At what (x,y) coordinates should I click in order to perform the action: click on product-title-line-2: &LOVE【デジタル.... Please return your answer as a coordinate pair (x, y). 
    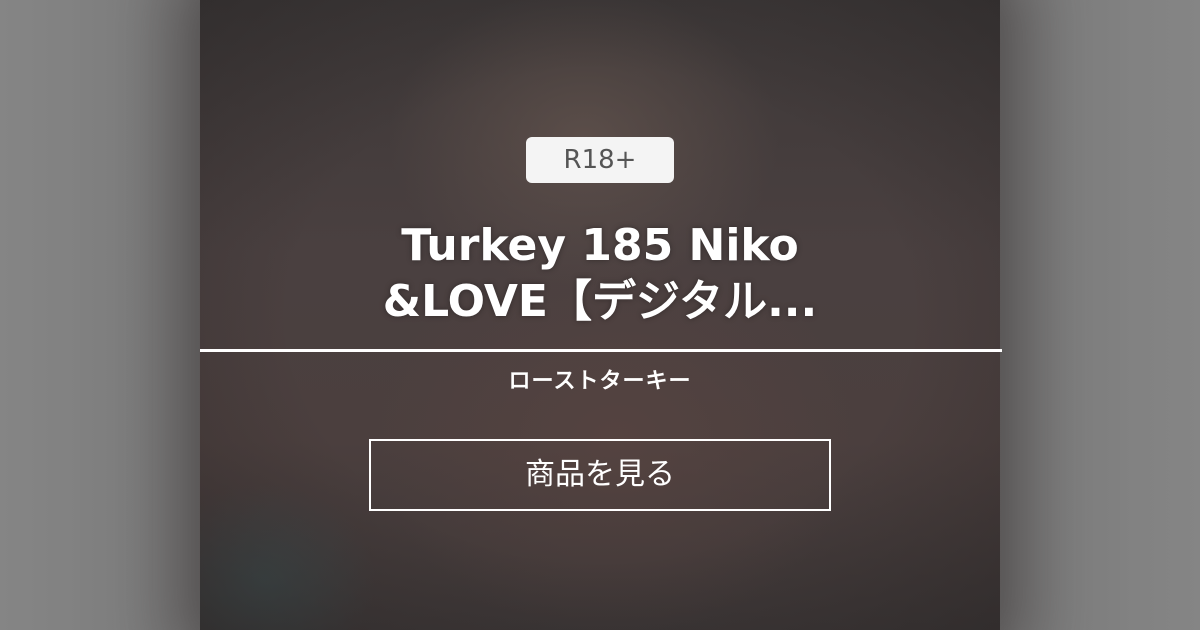
    Looking at the image, I should click on (600, 301).